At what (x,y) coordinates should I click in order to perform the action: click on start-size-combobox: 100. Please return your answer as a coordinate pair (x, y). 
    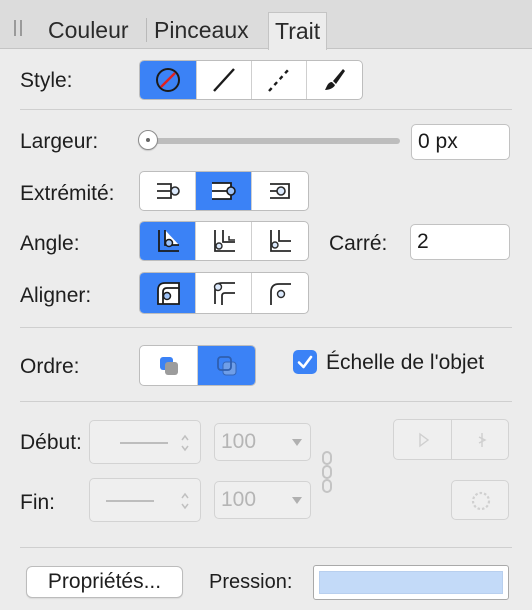
    Looking at the image, I should click on (262, 442).